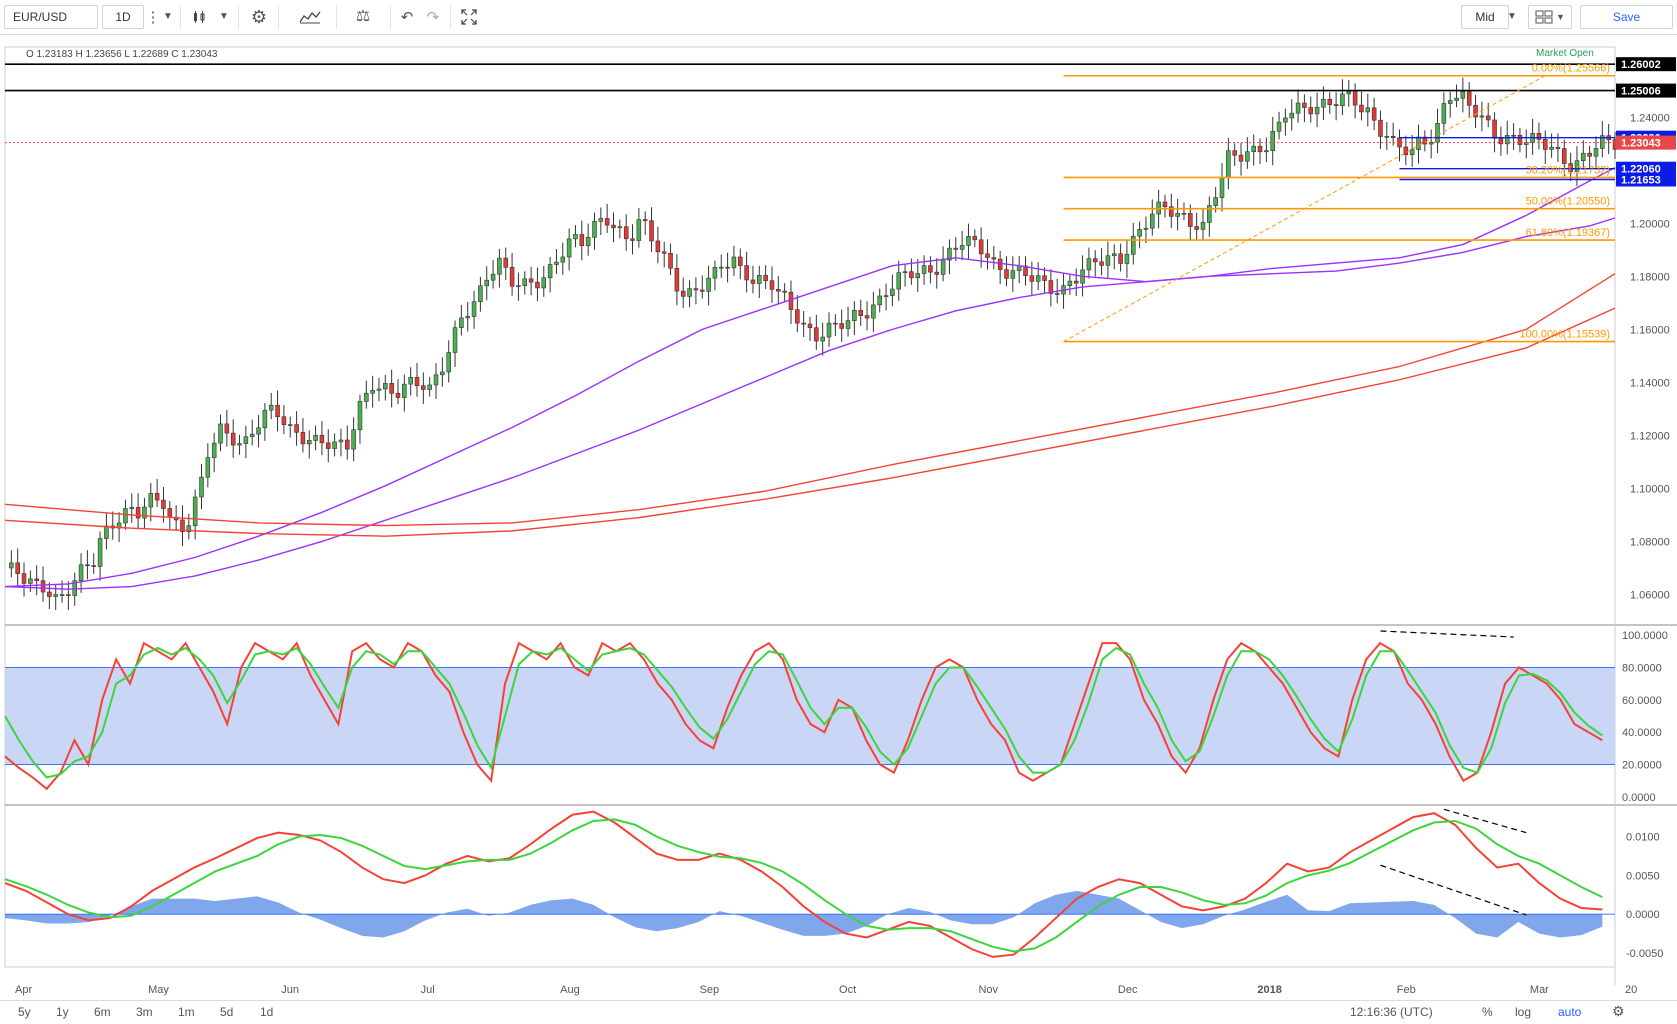  I want to click on redo-icon: ↷, so click(433, 17).